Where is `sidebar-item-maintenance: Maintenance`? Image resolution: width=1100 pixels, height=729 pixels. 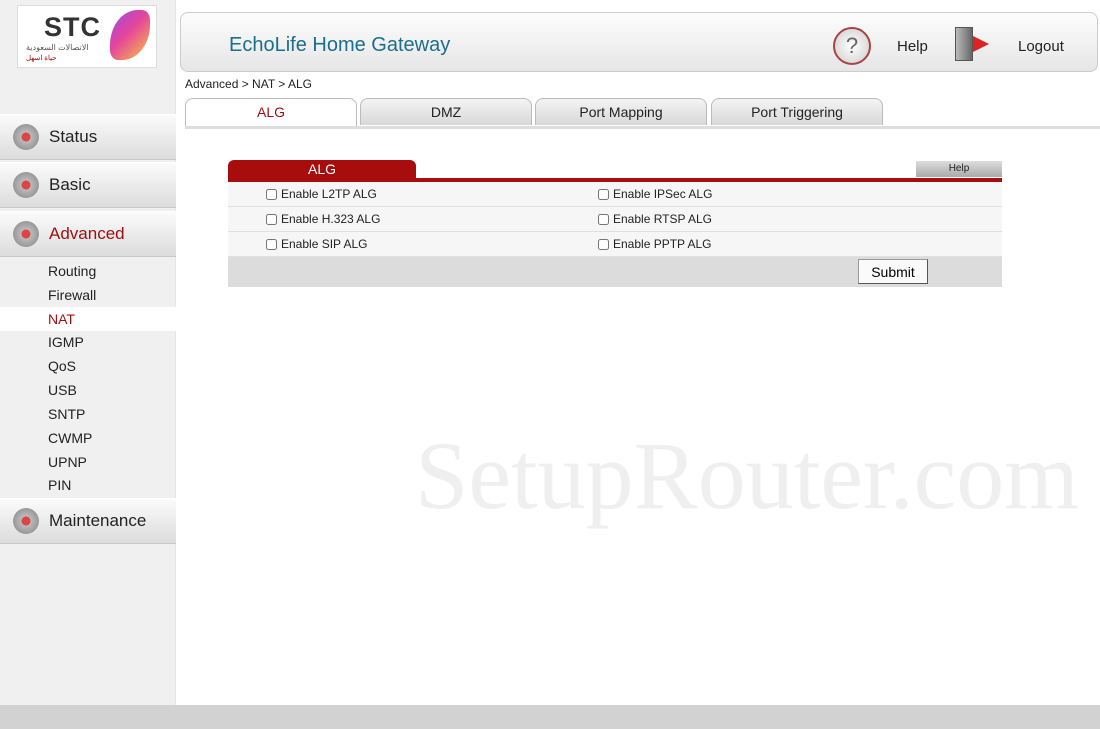
sidebar-item-maintenance: Maintenance is located at coordinates (88, 521).